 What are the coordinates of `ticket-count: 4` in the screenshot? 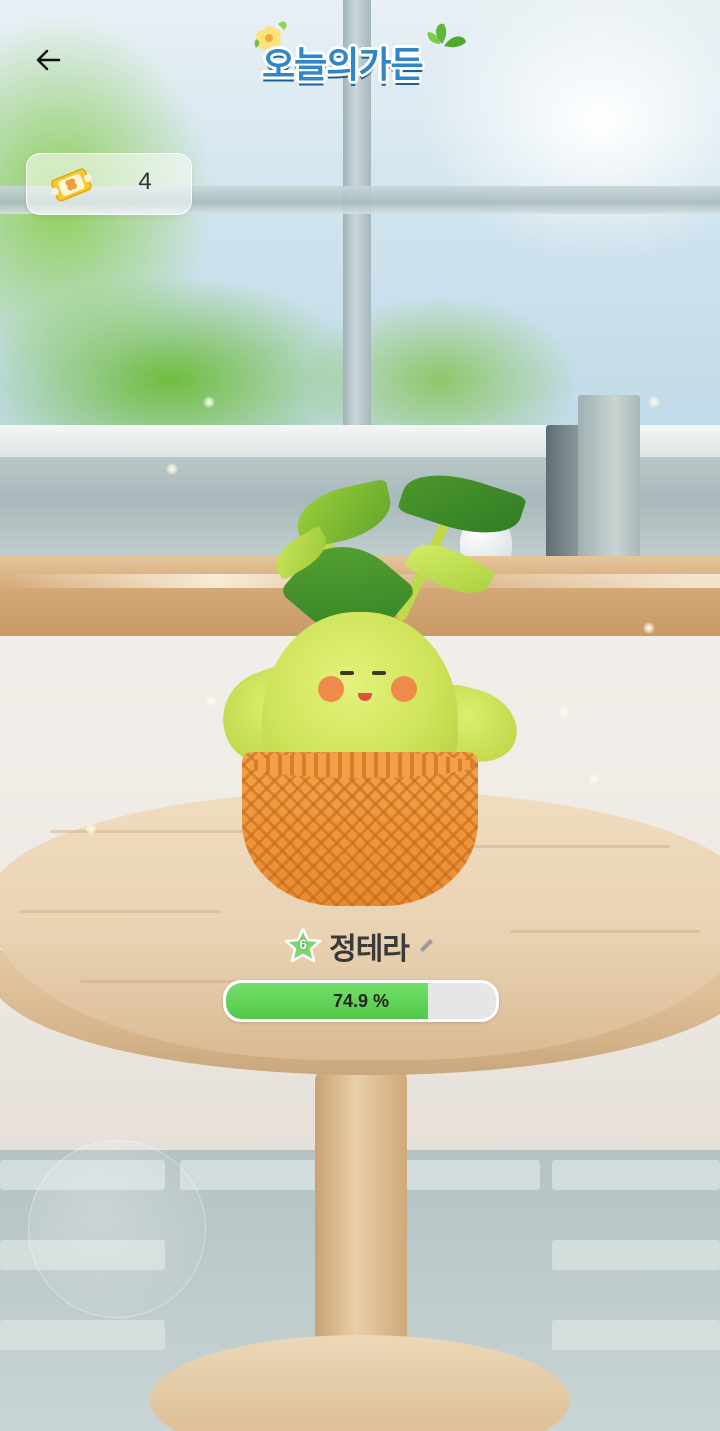 It's located at (145, 181).